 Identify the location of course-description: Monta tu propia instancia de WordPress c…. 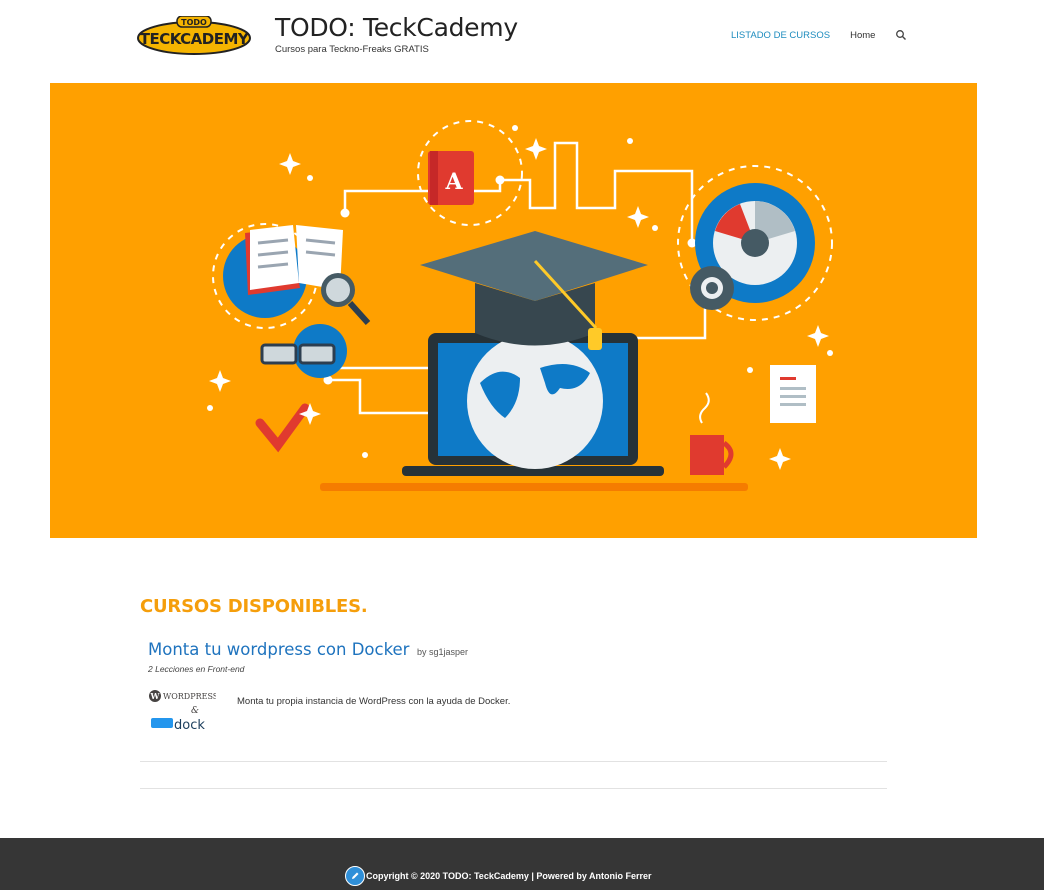
(374, 701).